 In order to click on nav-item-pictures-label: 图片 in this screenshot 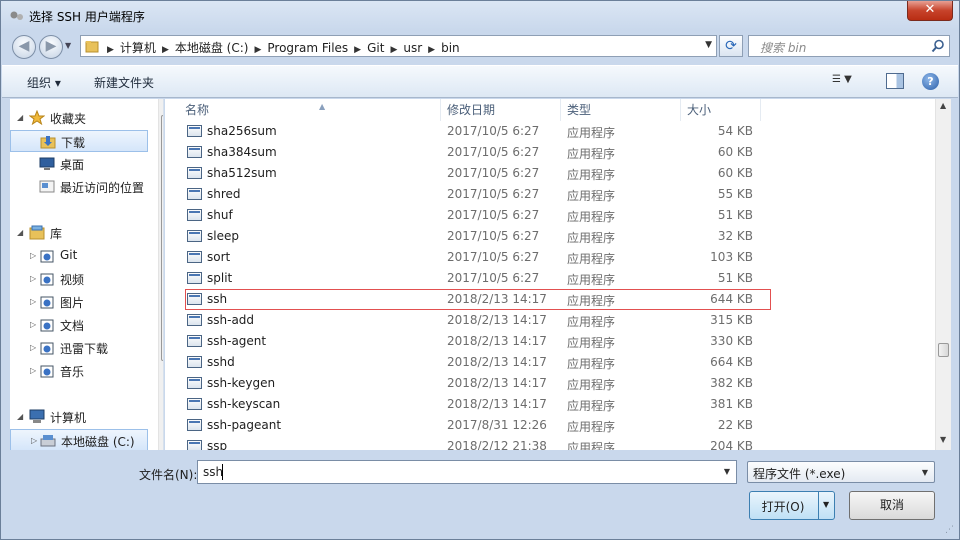, I will do `click(72, 303)`.